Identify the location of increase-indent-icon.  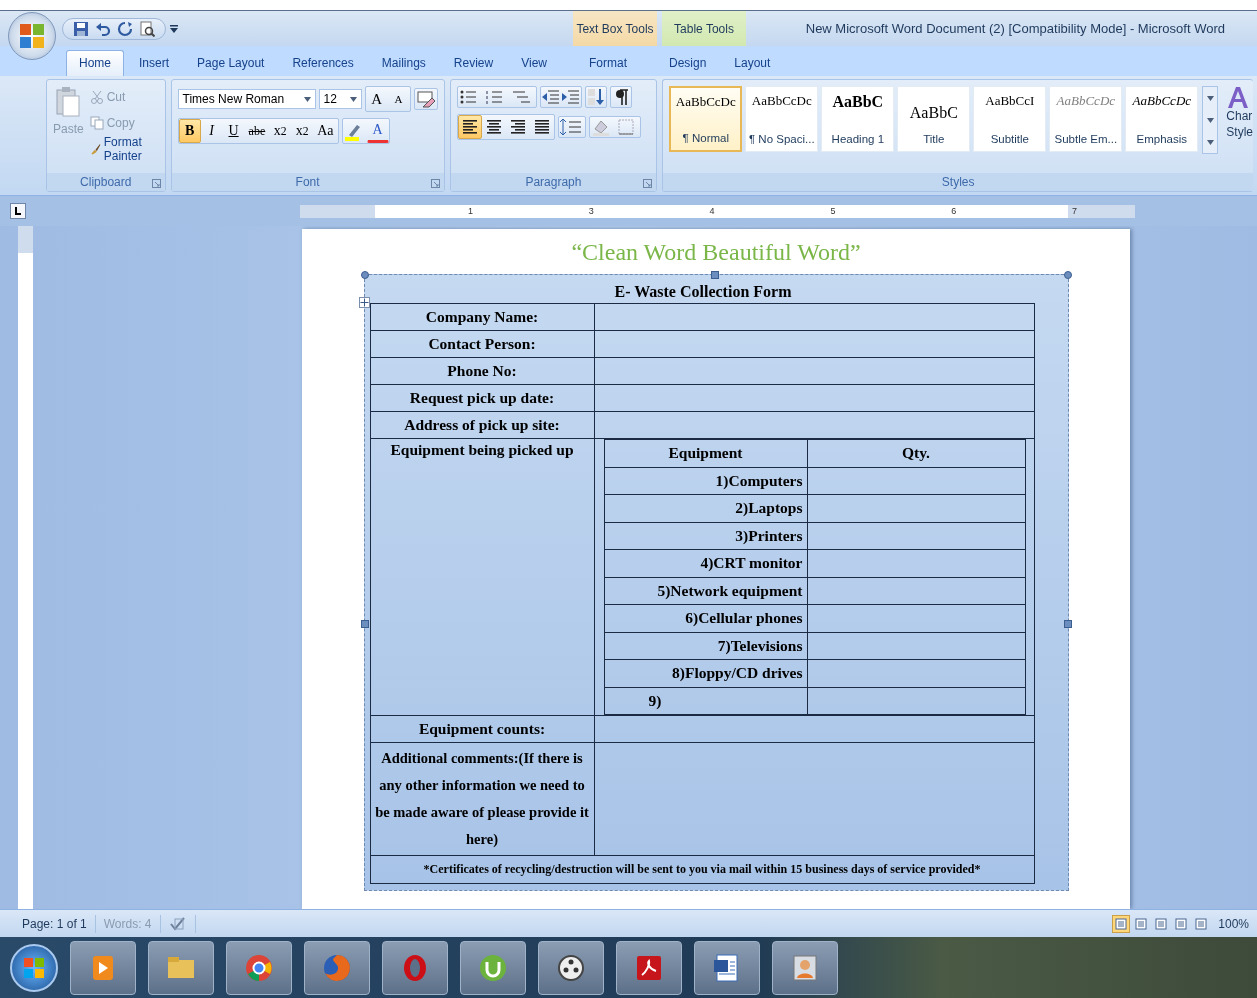
(570, 97).